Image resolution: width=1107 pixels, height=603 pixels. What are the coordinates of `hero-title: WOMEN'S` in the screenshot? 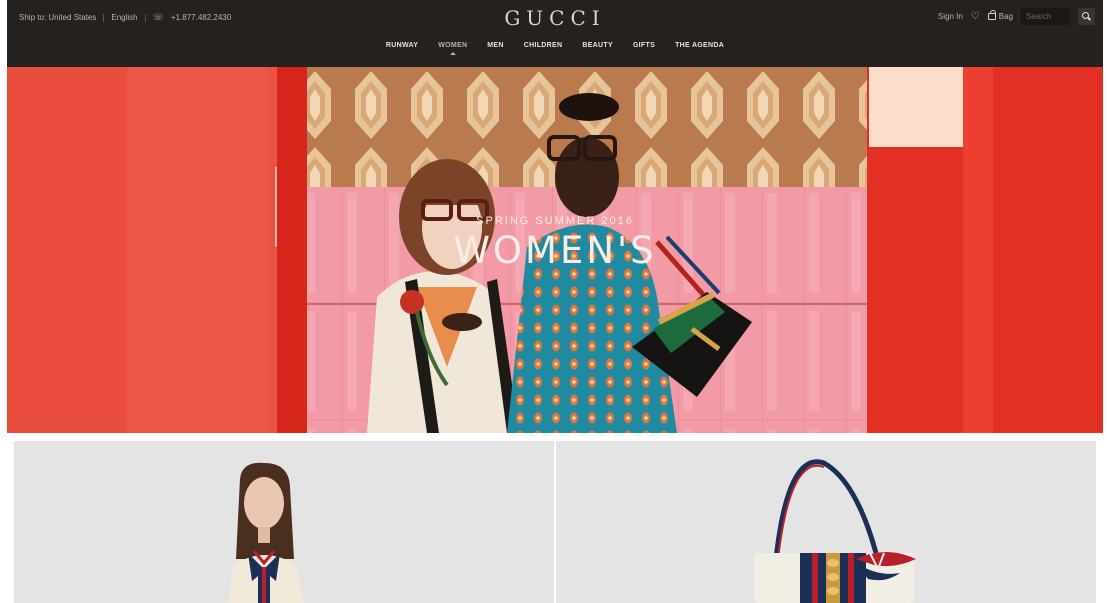 It's located at (555, 250).